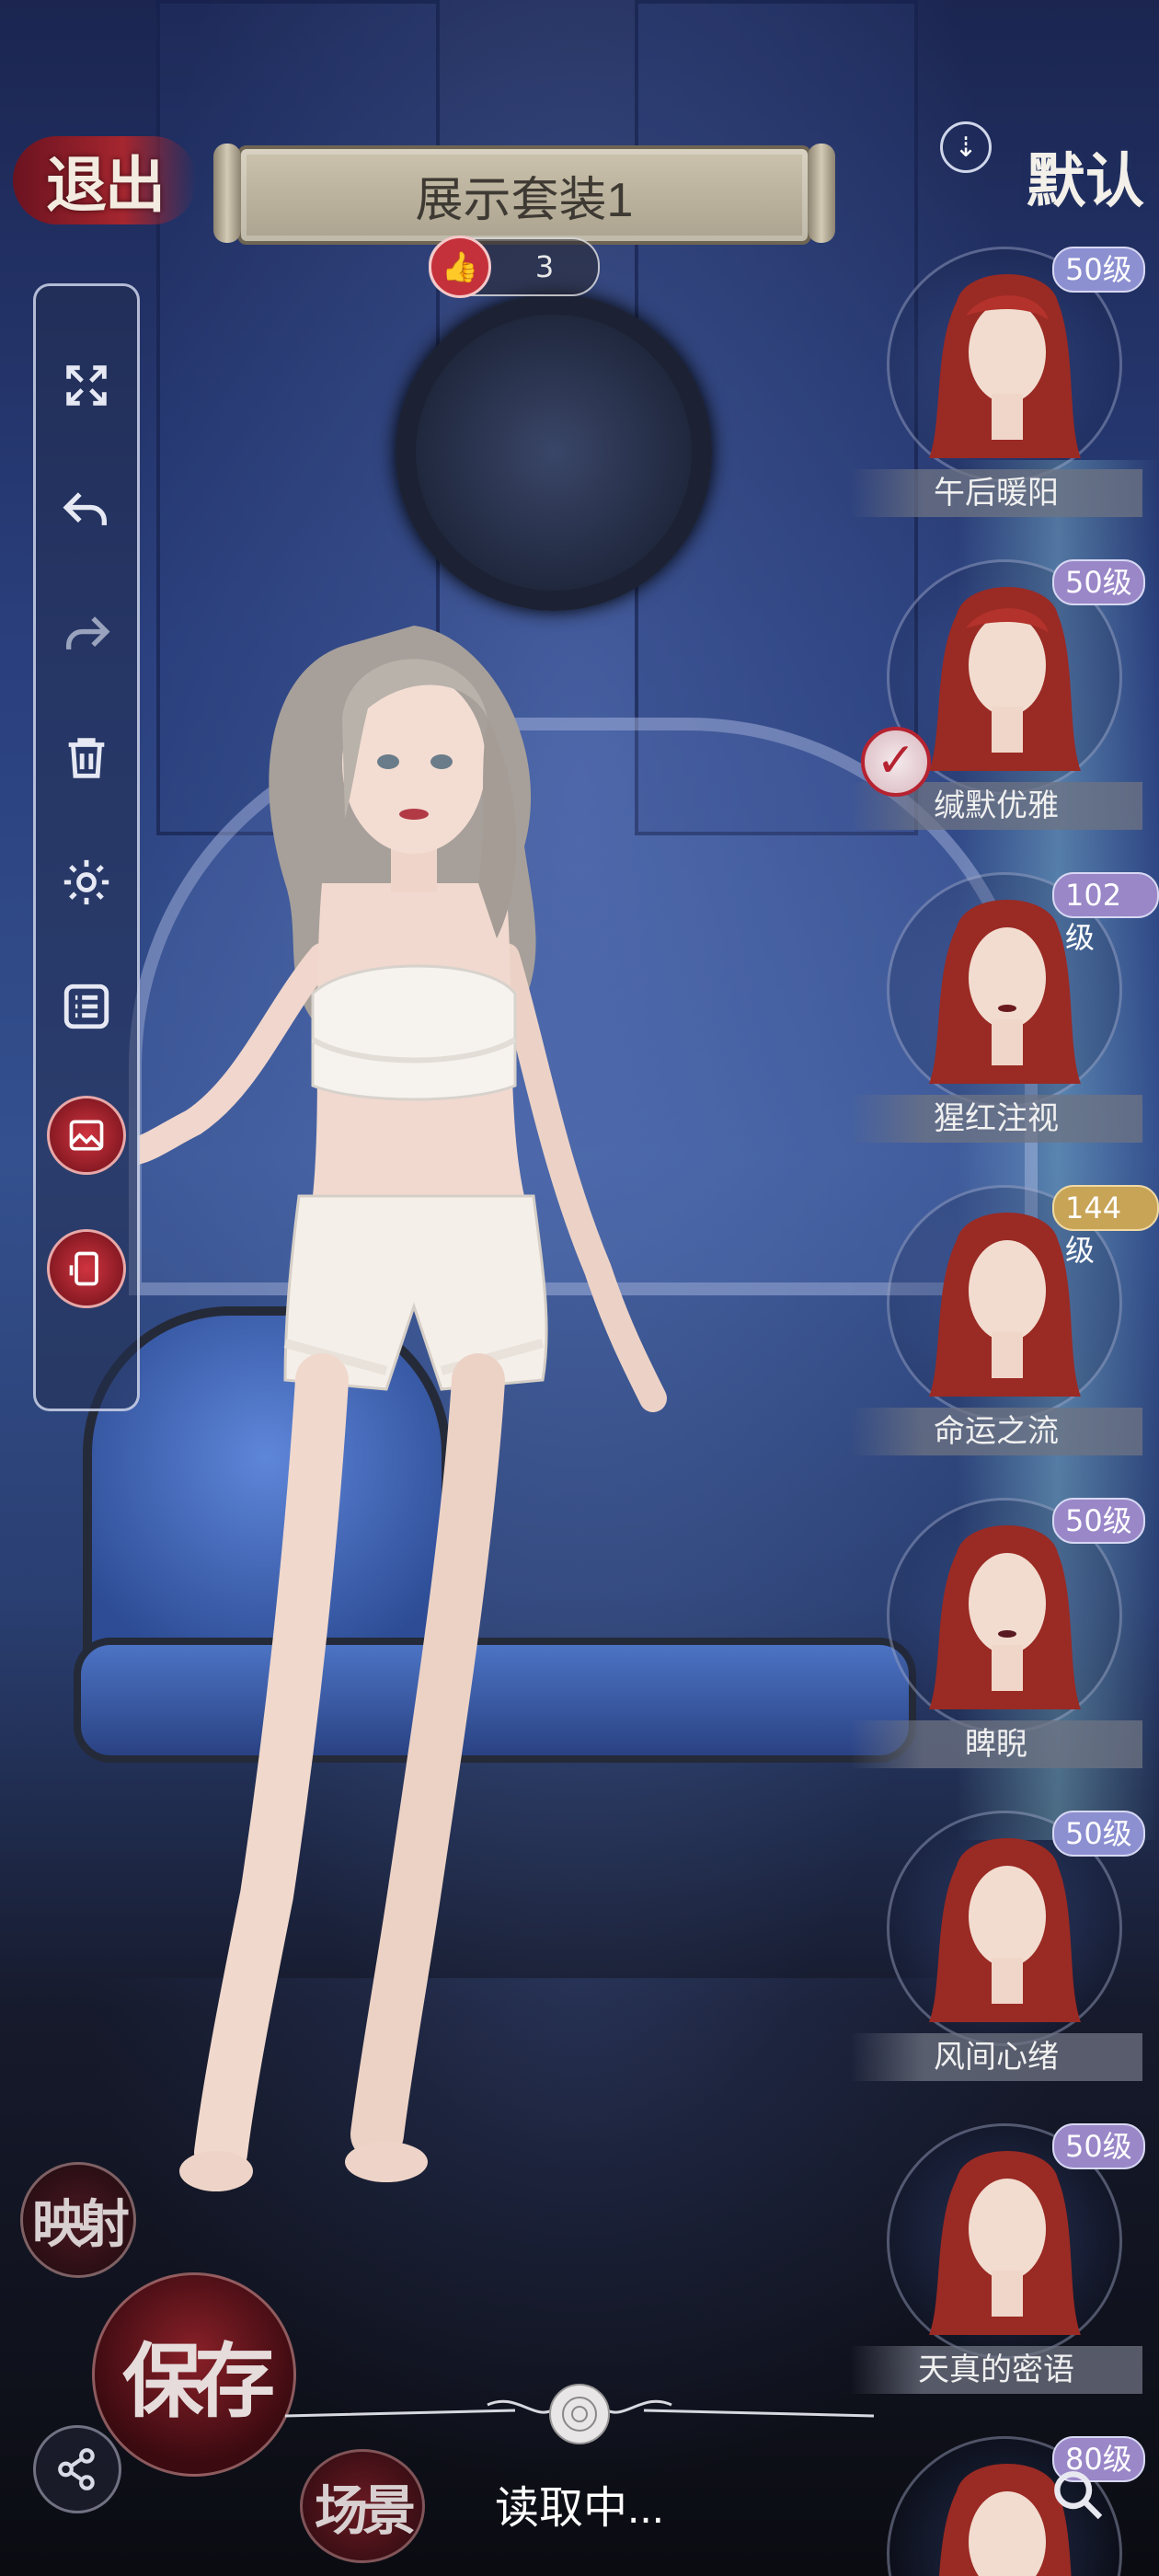 The height and width of the screenshot is (2576, 1159). I want to click on edit-toolbar, so click(86, 847).